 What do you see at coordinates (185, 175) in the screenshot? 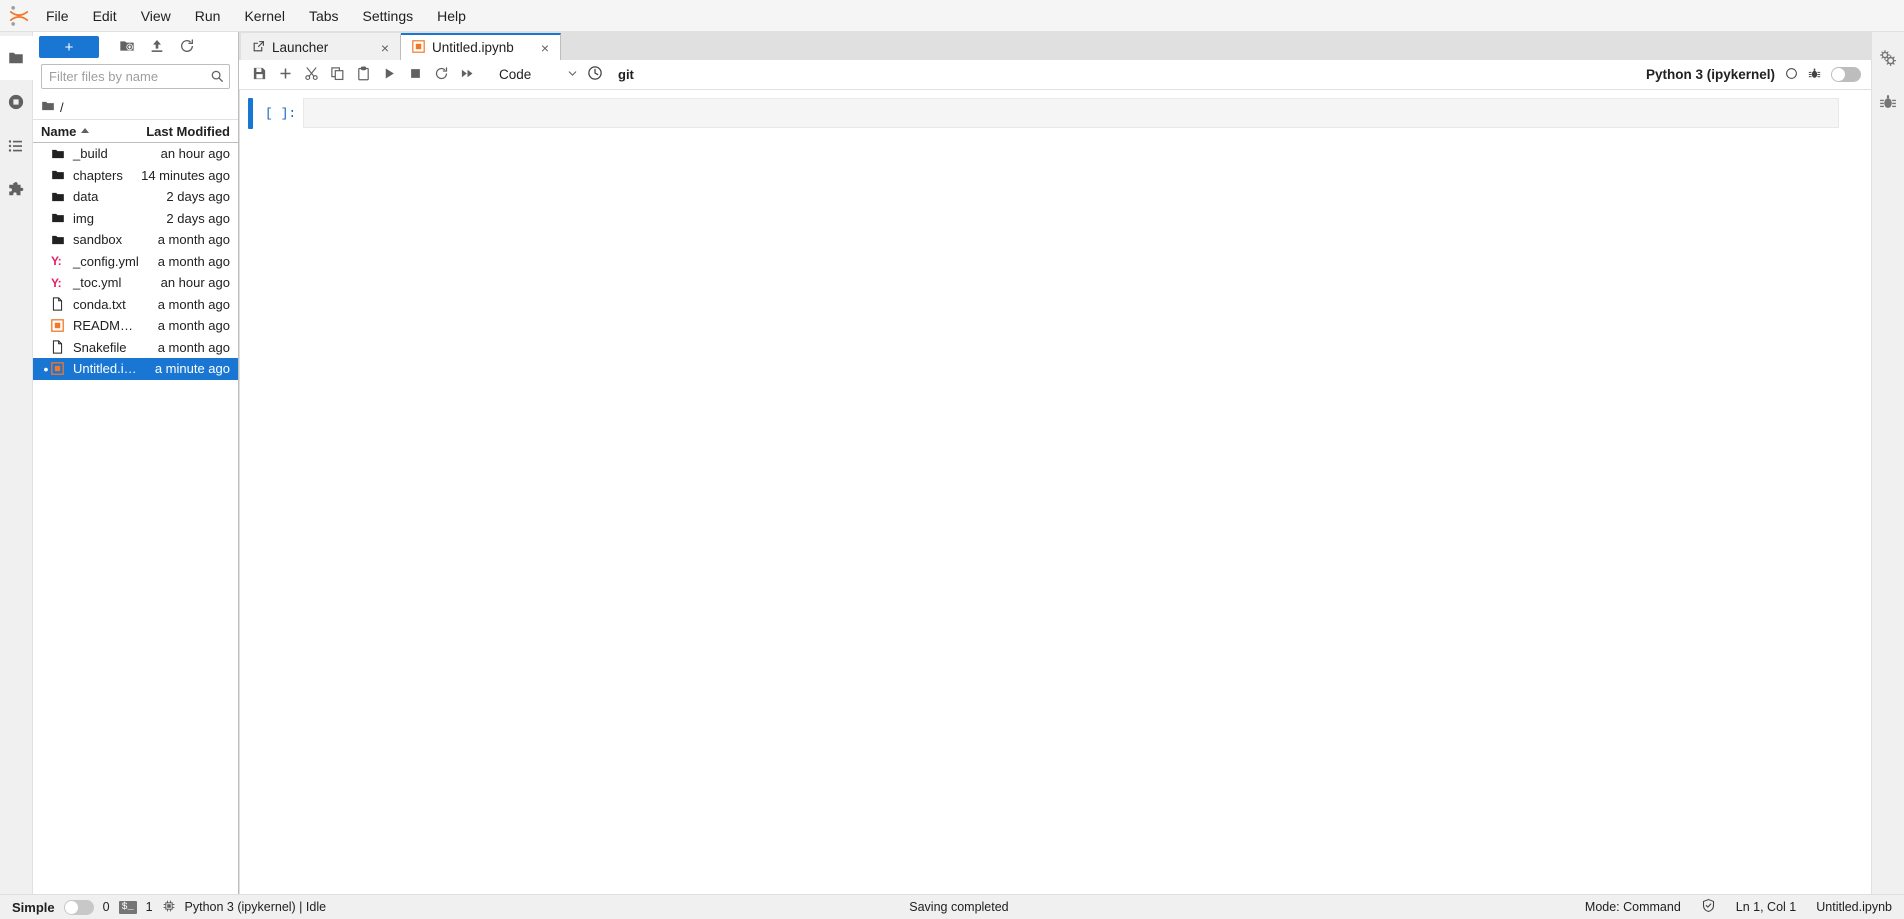
I see `file-modified: 14 minutes ago` at bounding box center [185, 175].